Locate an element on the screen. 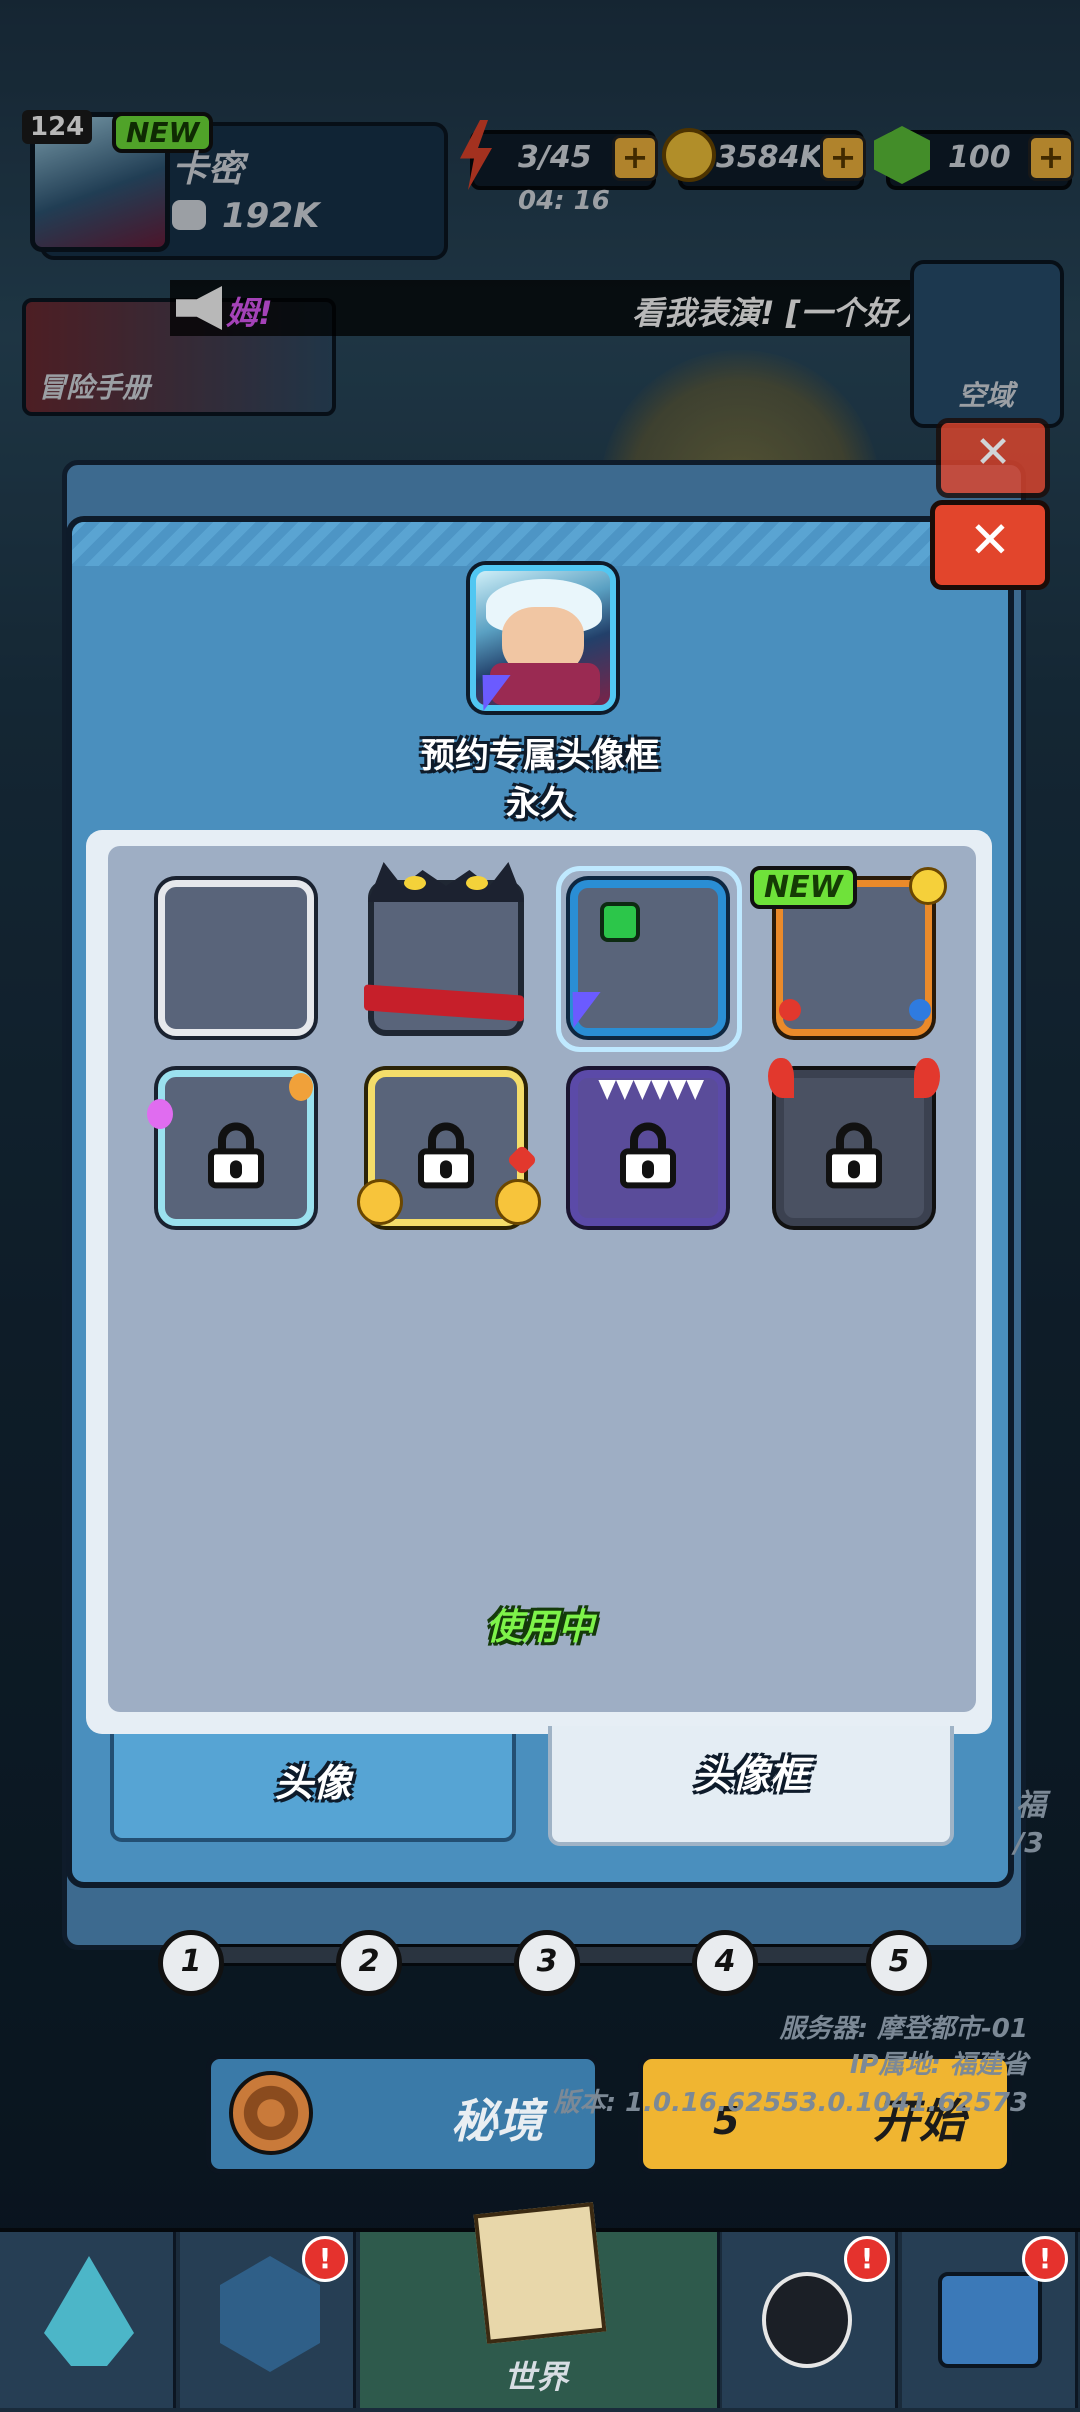 Image resolution: width=1080 pixels, height=2412 pixels. in-use-status: 使用中 is located at coordinates (539, 1627).